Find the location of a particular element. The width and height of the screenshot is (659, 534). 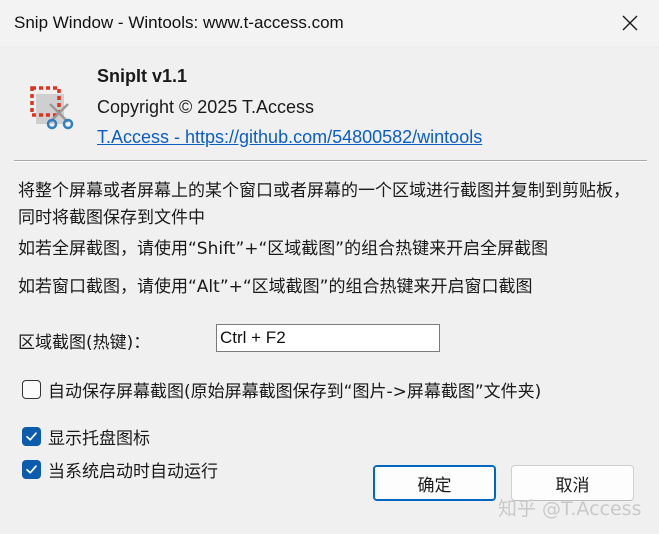

show-tray-option: 显示托盘图标 is located at coordinates (86, 436).